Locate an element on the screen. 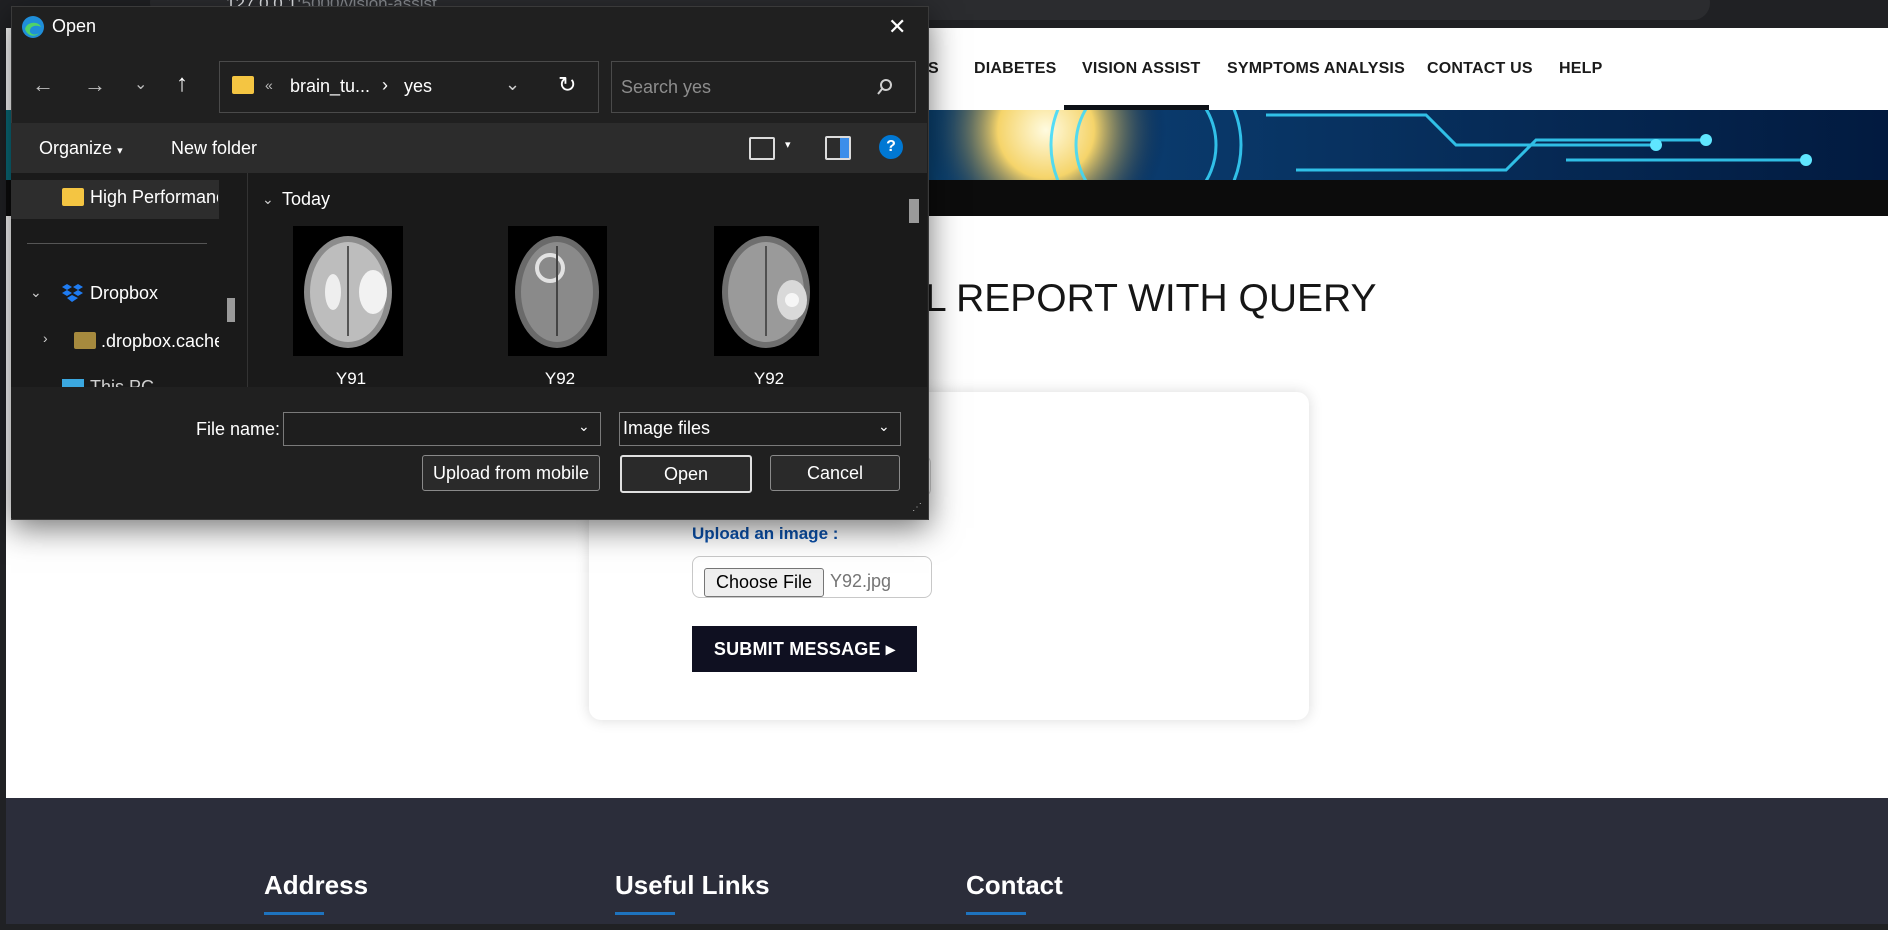 This screenshot has height=930, width=1888. view-options-icon is located at coordinates (762, 148).